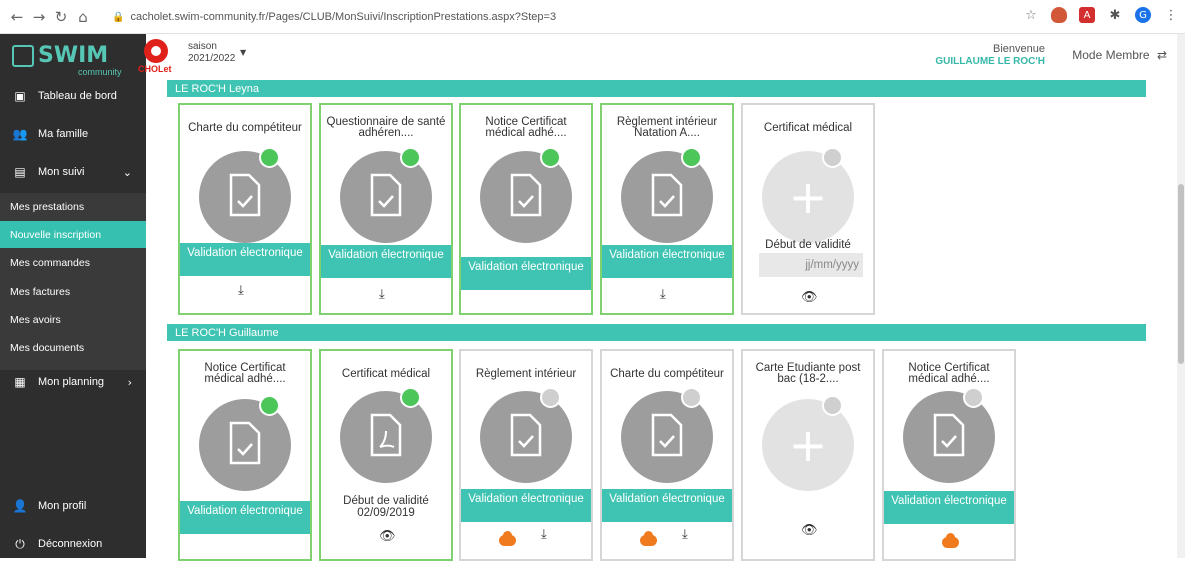  I want to click on page-scrollbar, so click(1181, 296).